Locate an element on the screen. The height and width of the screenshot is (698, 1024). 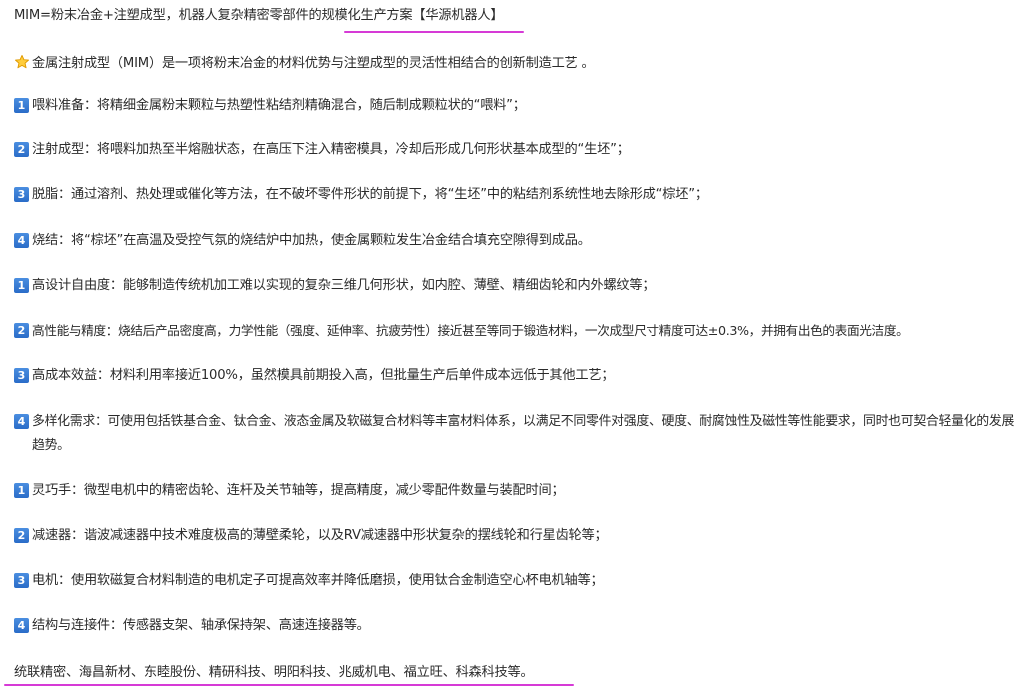
article-title: MIM=粉末冶金+注塑成型，机器人复杂精密零部件的规模化生产方案【华源机器人】 is located at coordinates (259, 15).